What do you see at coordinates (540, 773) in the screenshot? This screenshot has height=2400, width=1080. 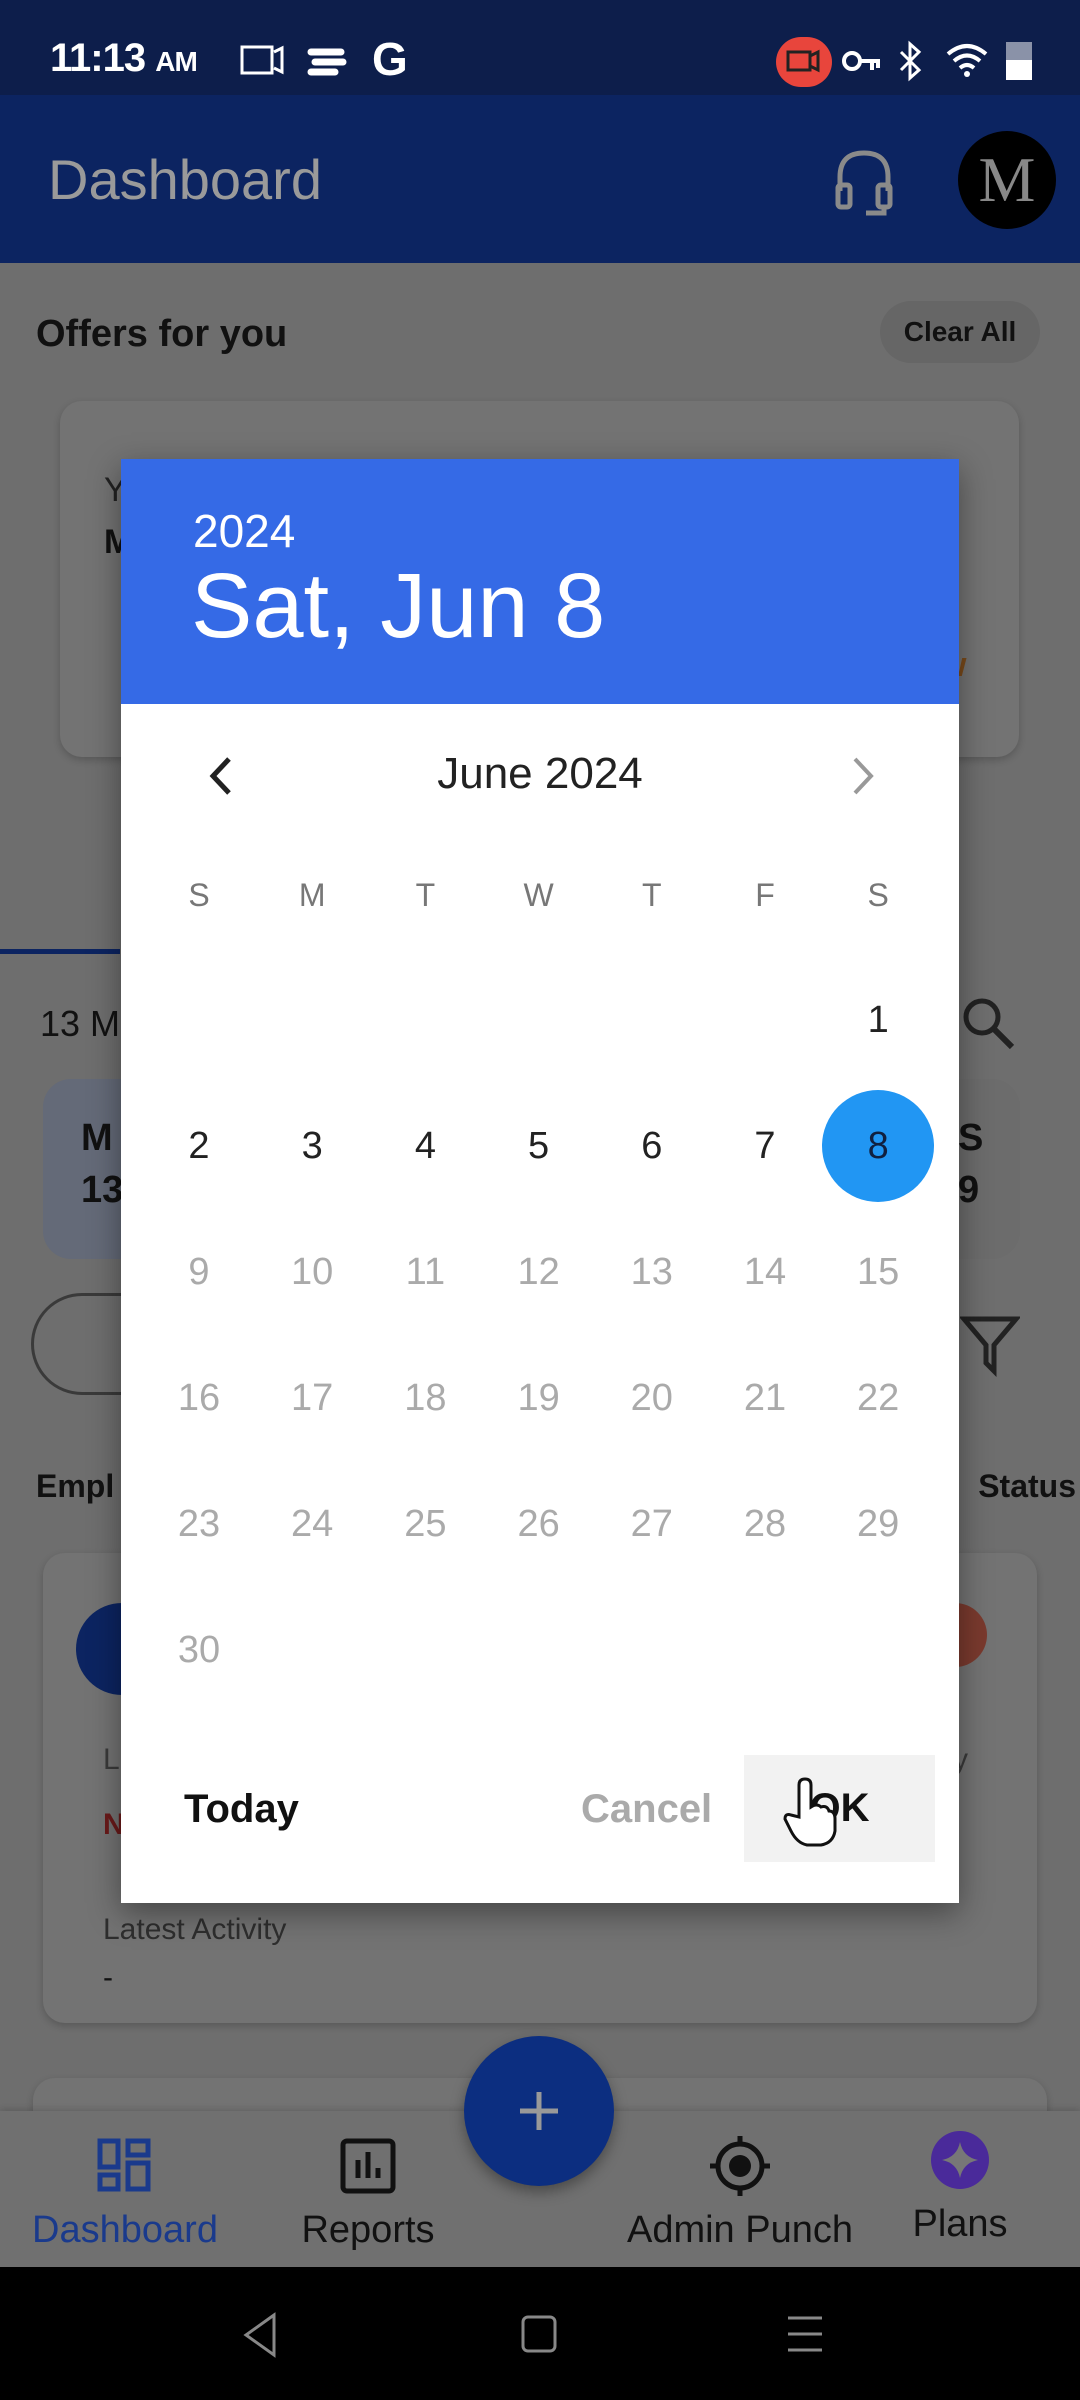 I see `month-label: June 2024` at bounding box center [540, 773].